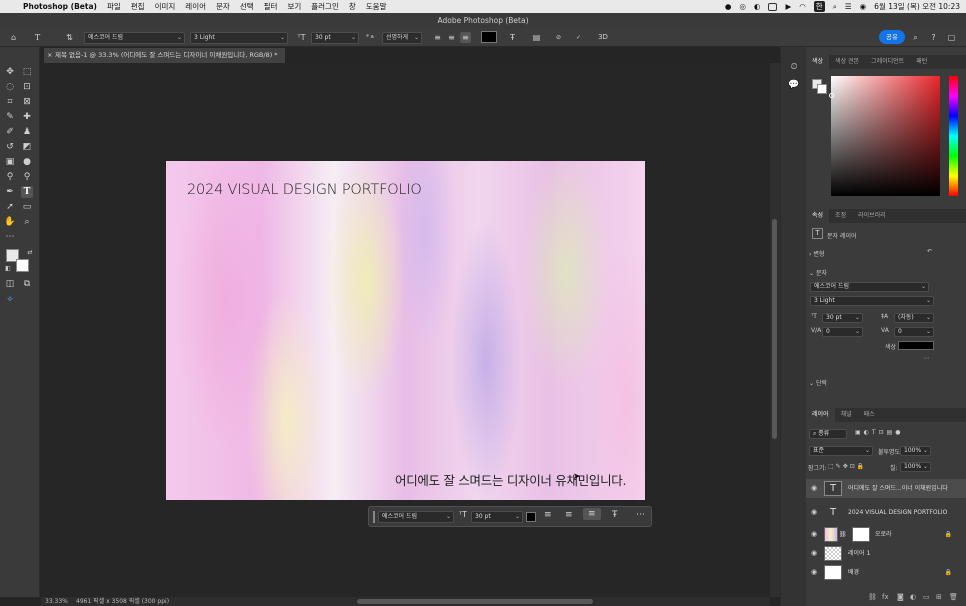 The image size is (966, 606). I want to click on type-tool-icon: T, so click(27, 192).